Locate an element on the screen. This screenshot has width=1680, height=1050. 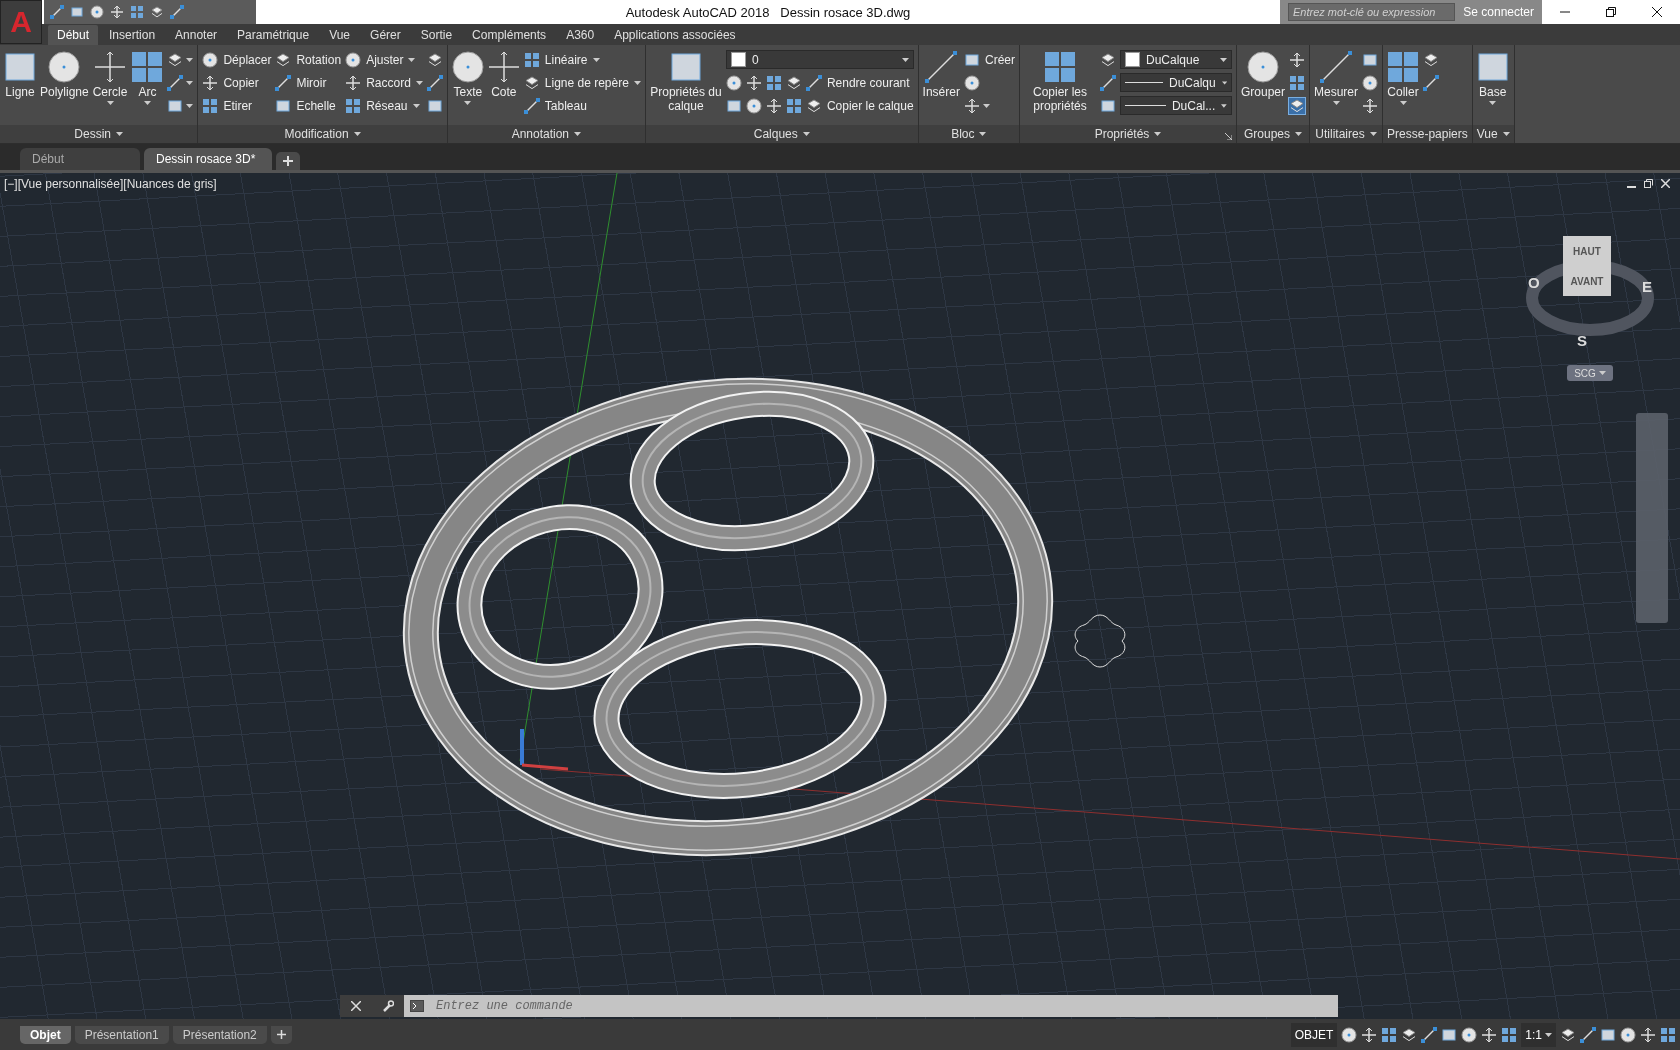
ribbon-tab: Insertion is located at coordinates (132, 35).